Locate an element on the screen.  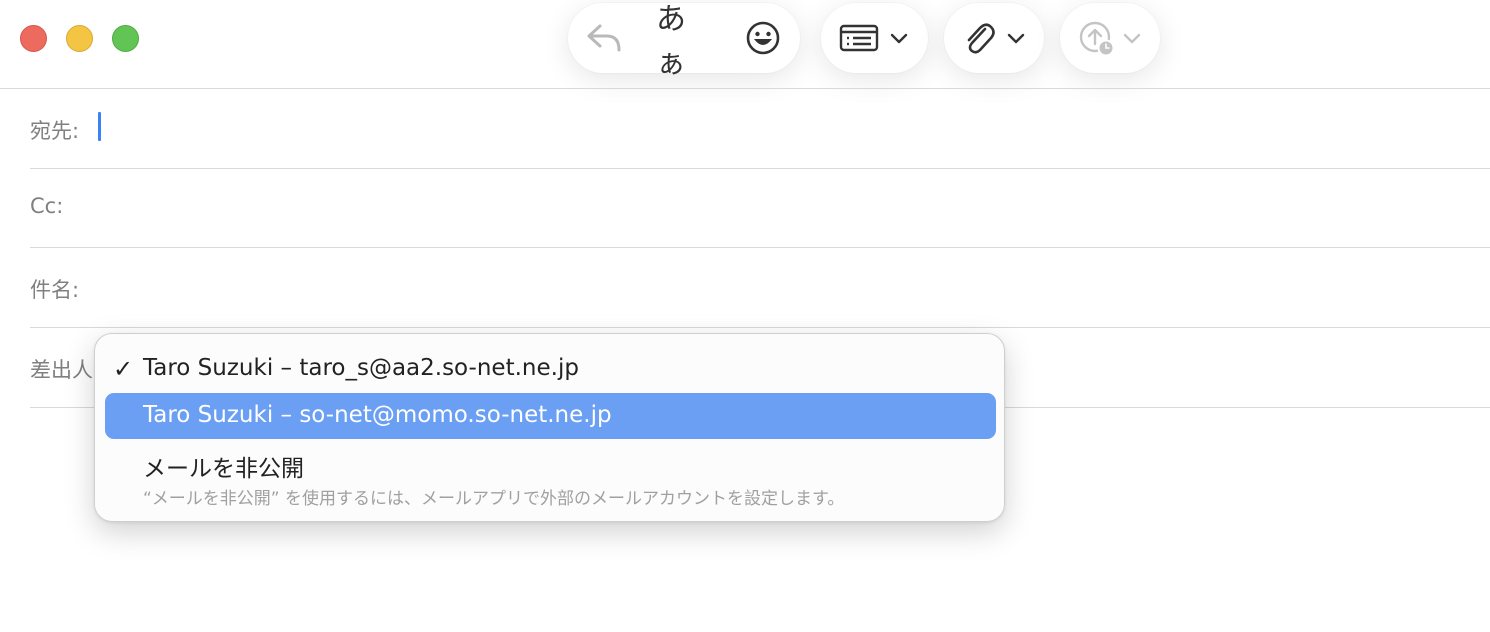
attach-menu-arrow is located at coordinates (1016, 38).